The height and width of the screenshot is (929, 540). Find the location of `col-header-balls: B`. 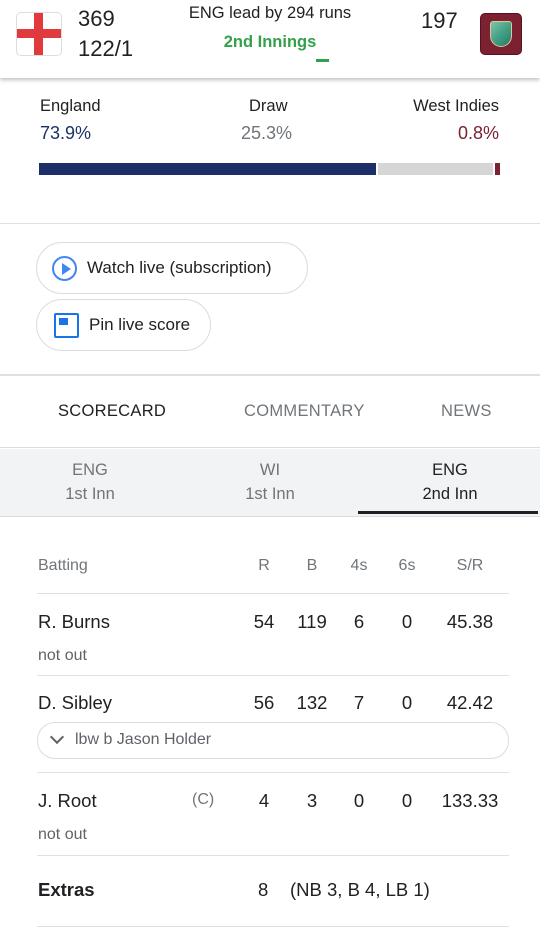

col-header-balls: B is located at coordinates (312, 565).